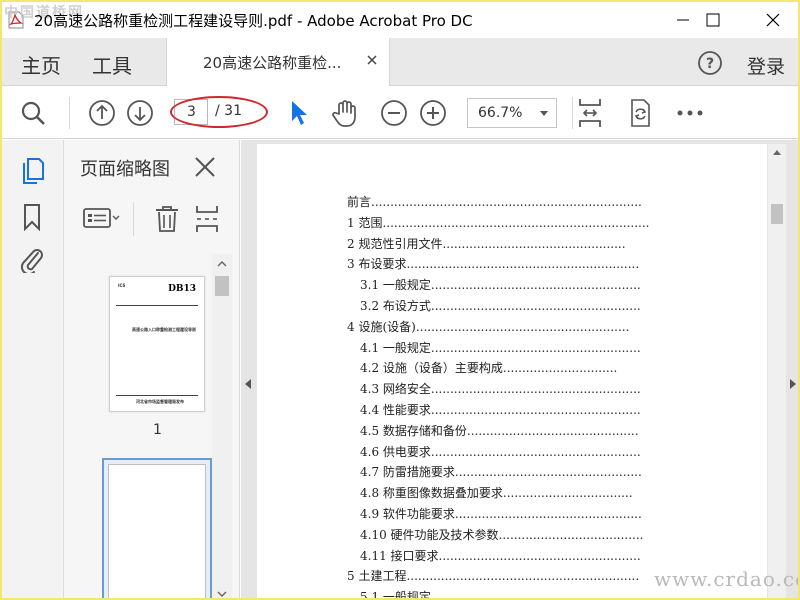 The height and width of the screenshot is (600, 800). I want to click on previous-page-icon, so click(102, 113).